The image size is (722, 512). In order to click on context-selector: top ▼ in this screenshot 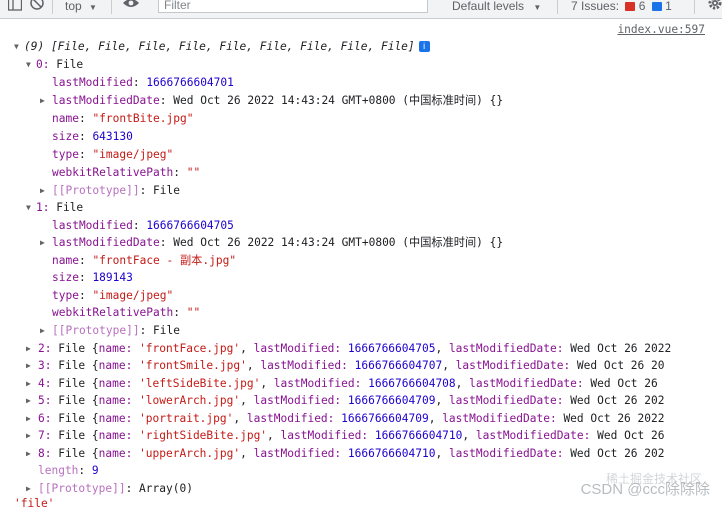, I will do `click(81, 7)`.